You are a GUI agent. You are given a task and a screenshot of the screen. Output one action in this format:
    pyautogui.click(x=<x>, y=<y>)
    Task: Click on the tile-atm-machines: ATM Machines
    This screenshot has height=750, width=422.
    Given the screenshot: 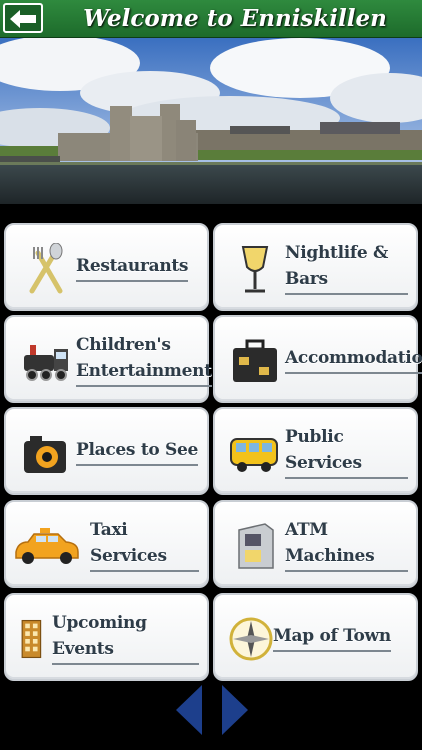 What is the action you would take?
    pyautogui.click(x=315, y=544)
    